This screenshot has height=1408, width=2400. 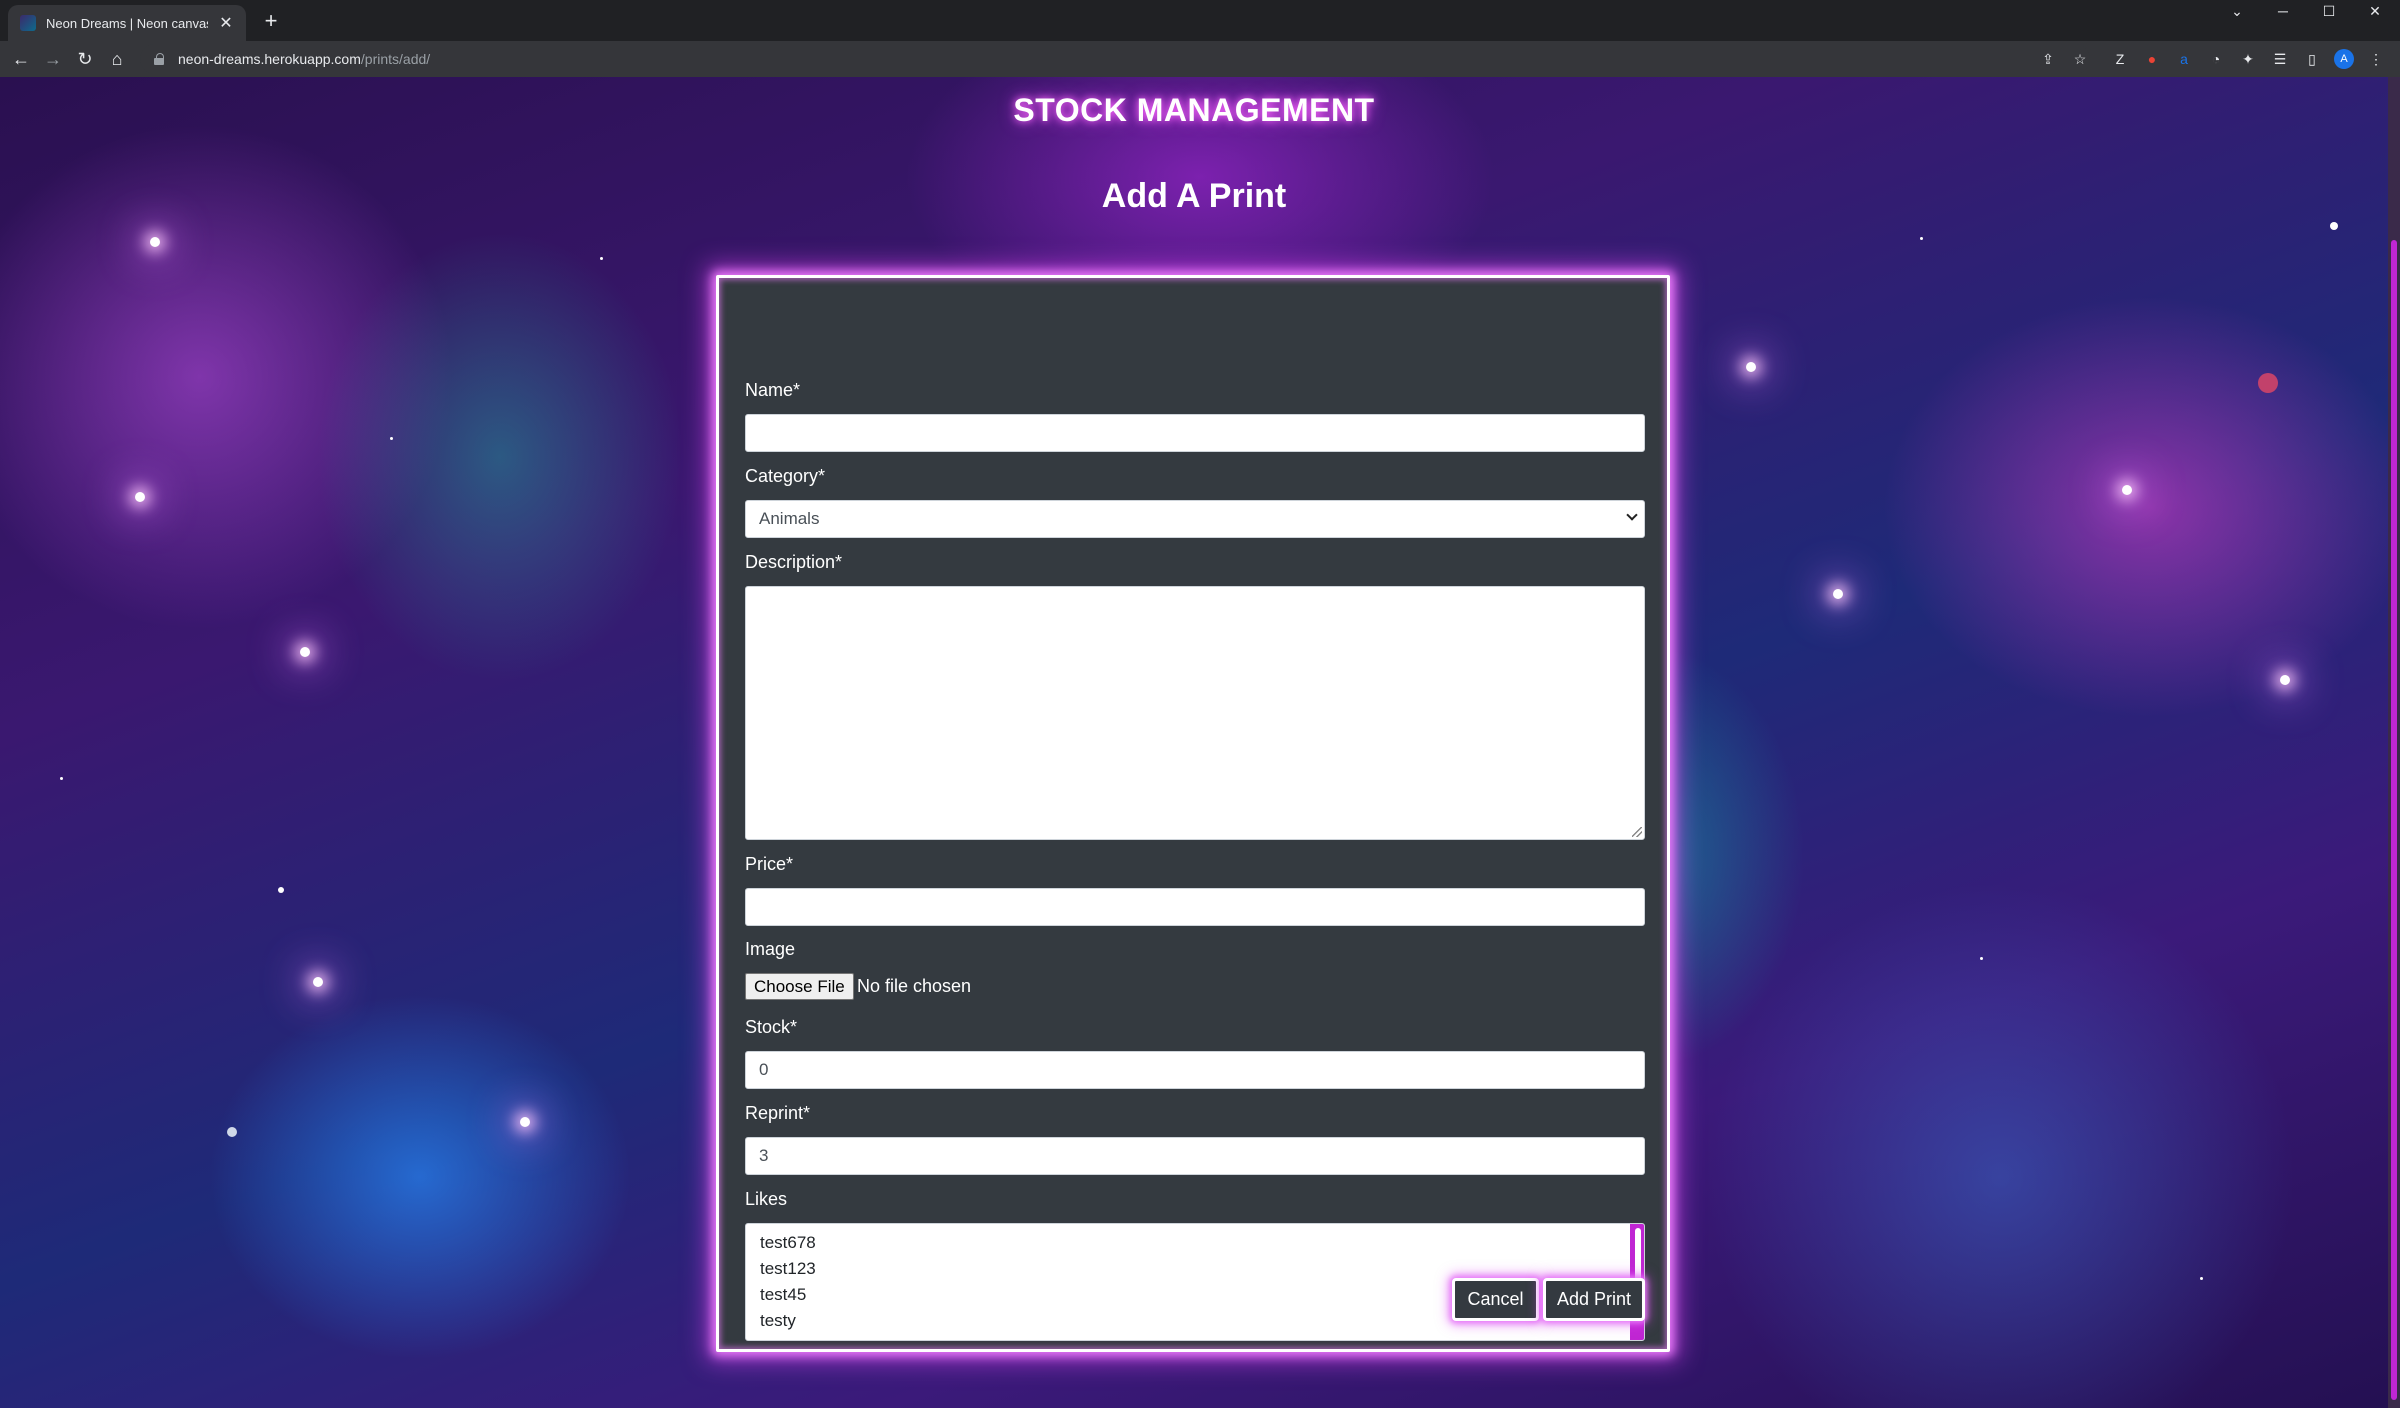 What do you see at coordinates (2312, 59) in the screenshot?
I see `side-panel-icon: ▯` at bounding box center [2312, 59].